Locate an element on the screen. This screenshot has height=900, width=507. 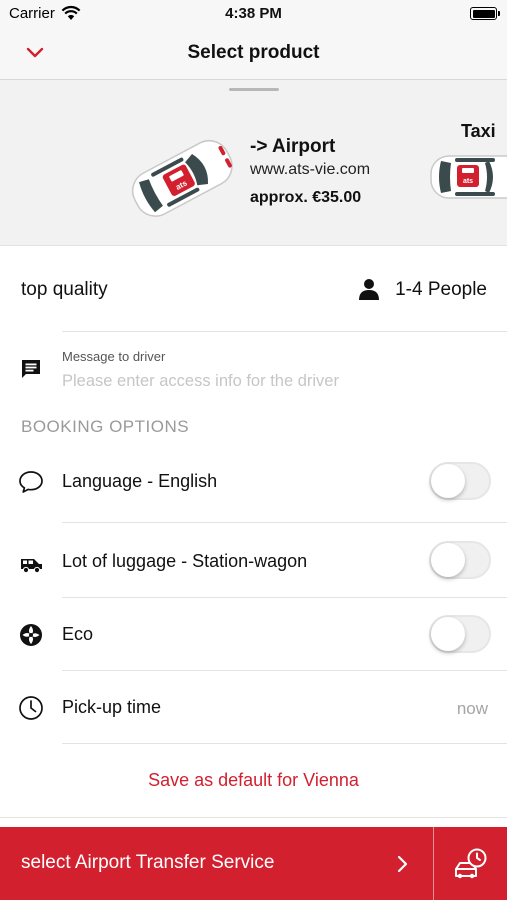
battery-icon is located at coordinates (485, 13).